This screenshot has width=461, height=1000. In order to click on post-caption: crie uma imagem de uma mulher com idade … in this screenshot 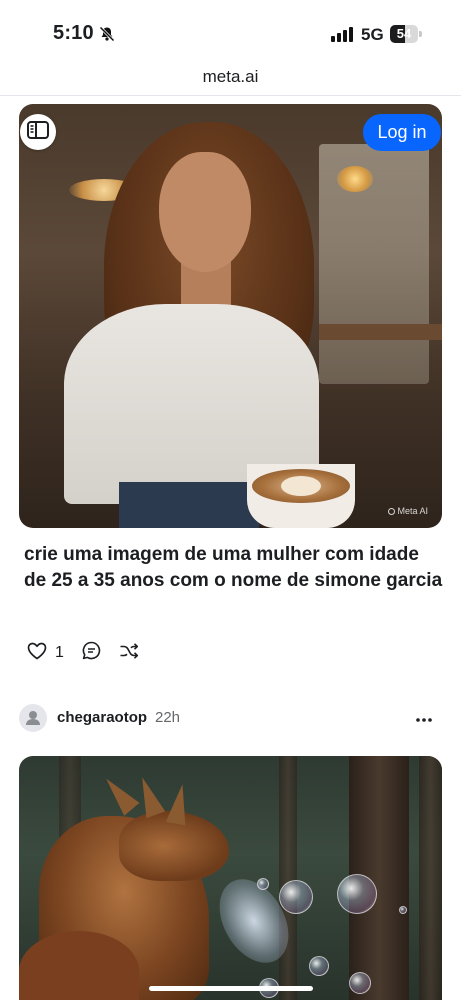, I will do `click(233, 567)`.